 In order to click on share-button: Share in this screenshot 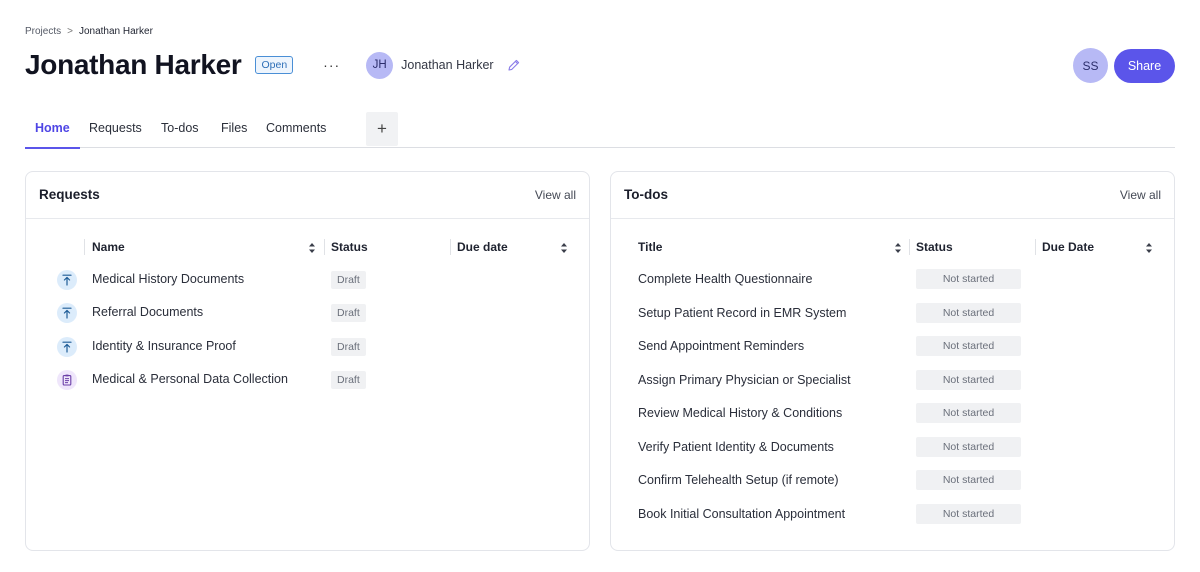, I will do `click(1144, 65)`.